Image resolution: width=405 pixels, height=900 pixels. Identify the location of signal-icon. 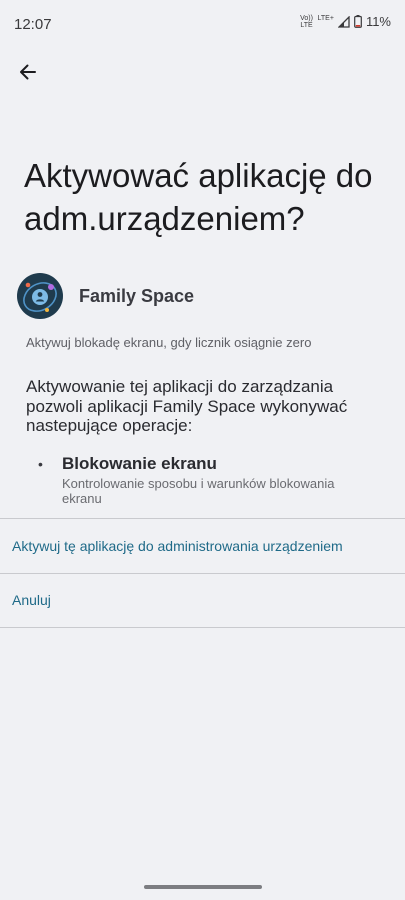
(343, 21).